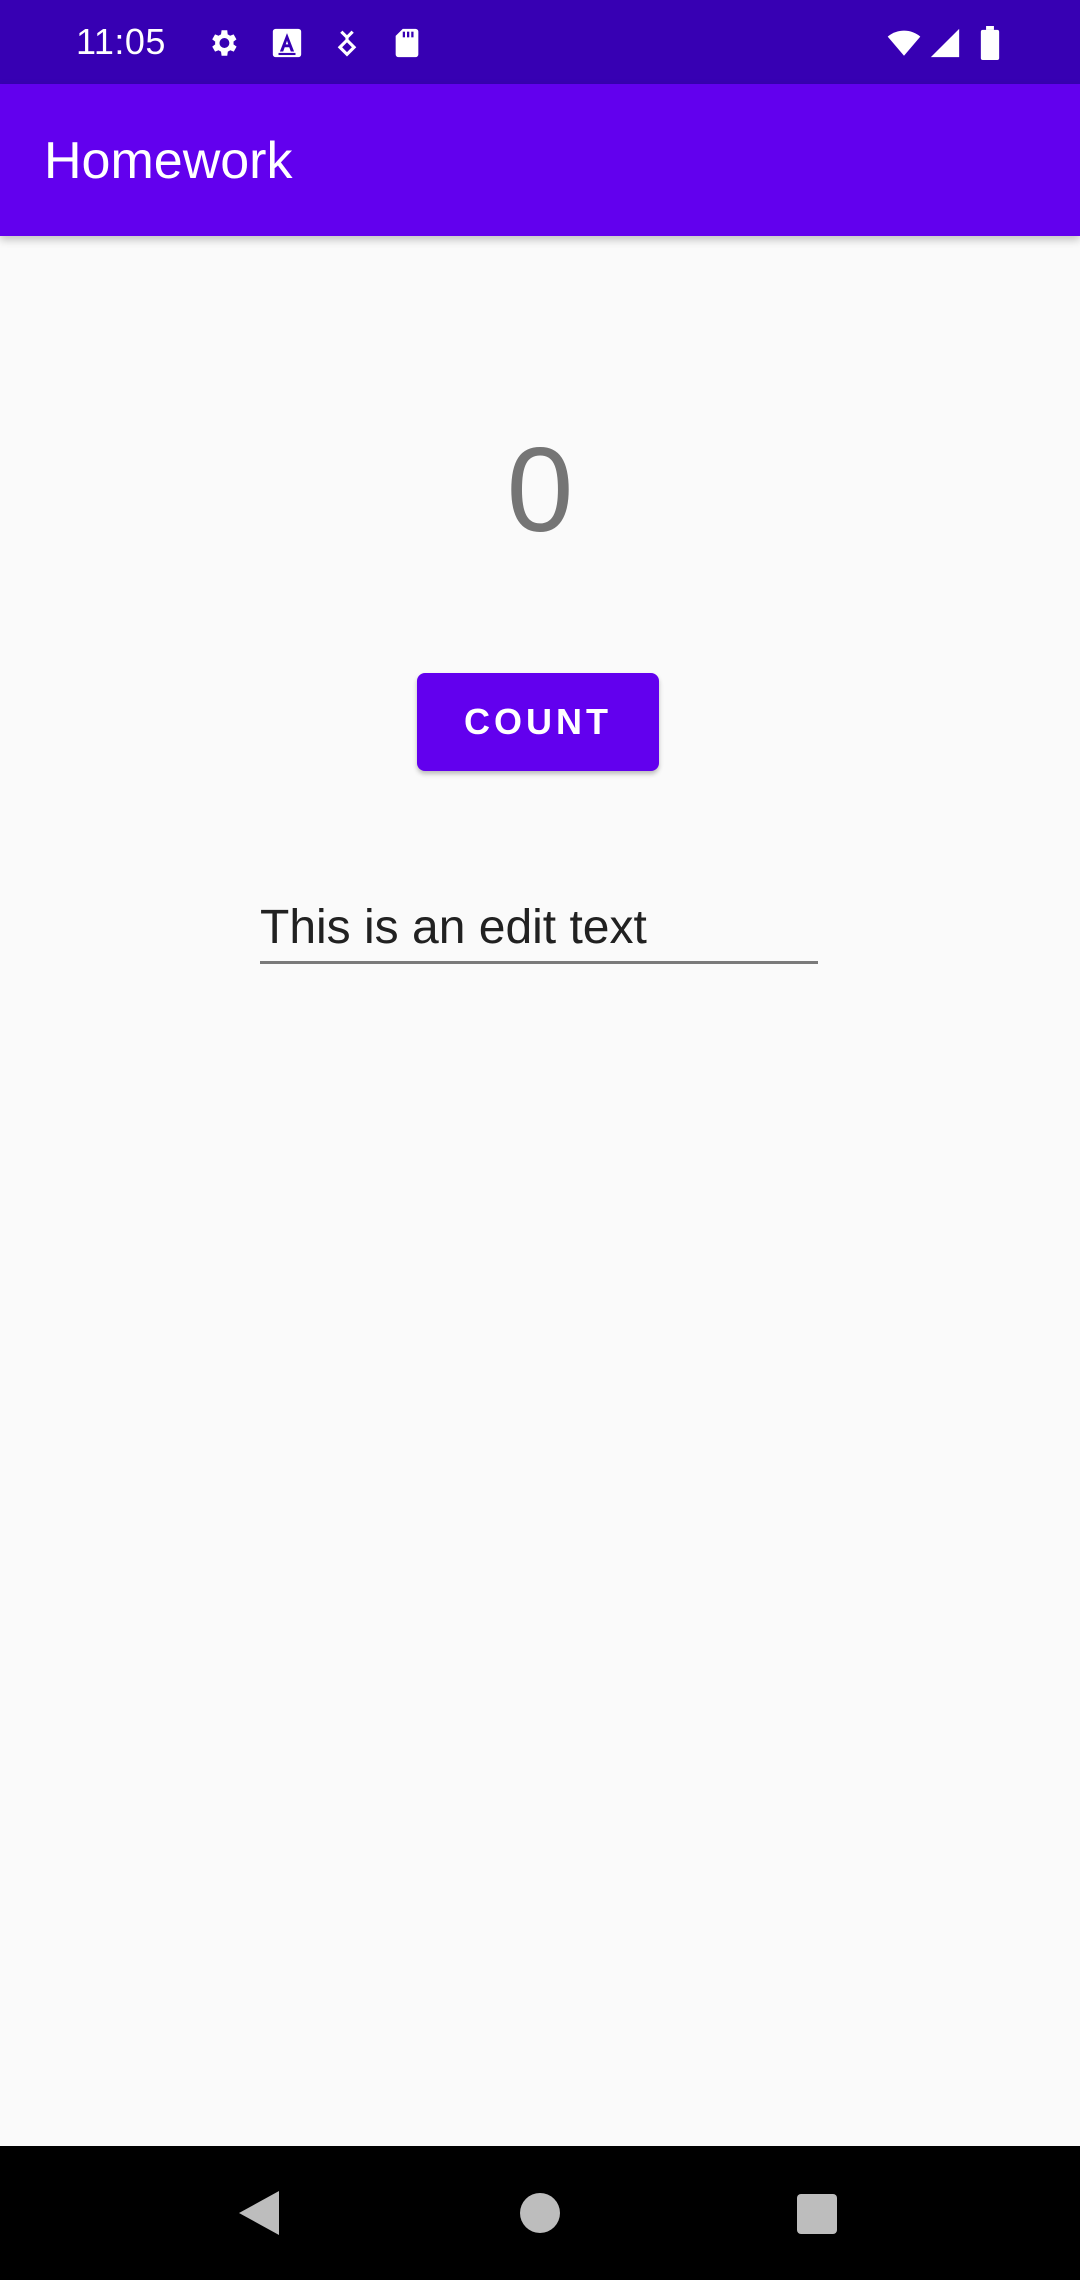 This screenshot has height=2280, width=1080. What do you see at coordinates (223, 43) in the screenshot?
I see `gear-icon` at bounding box center [223, 43].